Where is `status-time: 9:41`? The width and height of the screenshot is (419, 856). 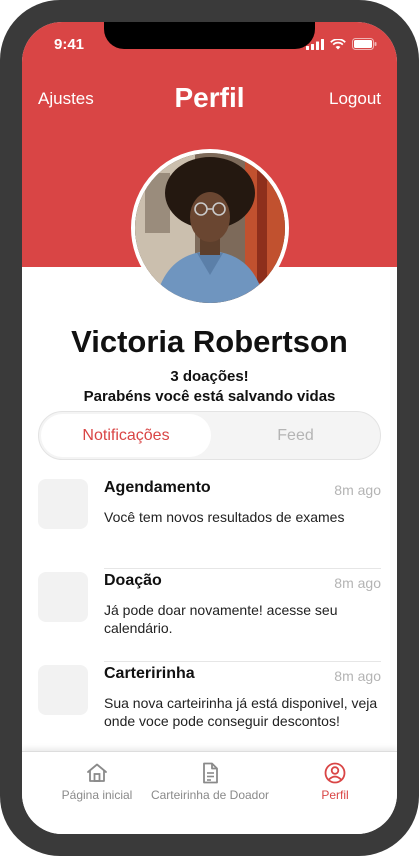
status-time: 9:41 is located at coordinates (69, 44).